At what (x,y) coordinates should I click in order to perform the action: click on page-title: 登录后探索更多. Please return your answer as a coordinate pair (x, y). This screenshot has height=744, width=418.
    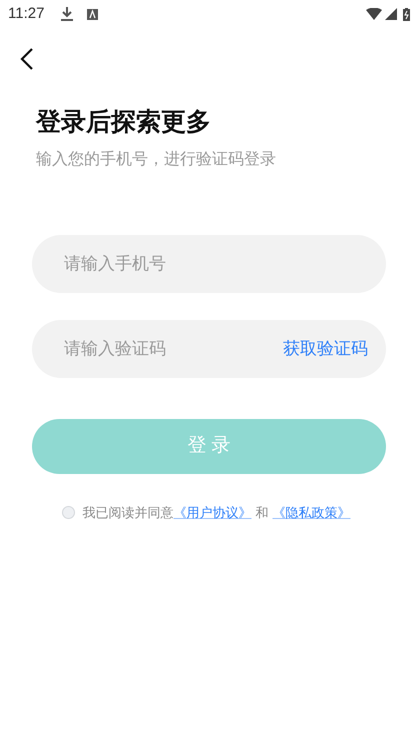
    Looking at the image, I should click on (124, 122).